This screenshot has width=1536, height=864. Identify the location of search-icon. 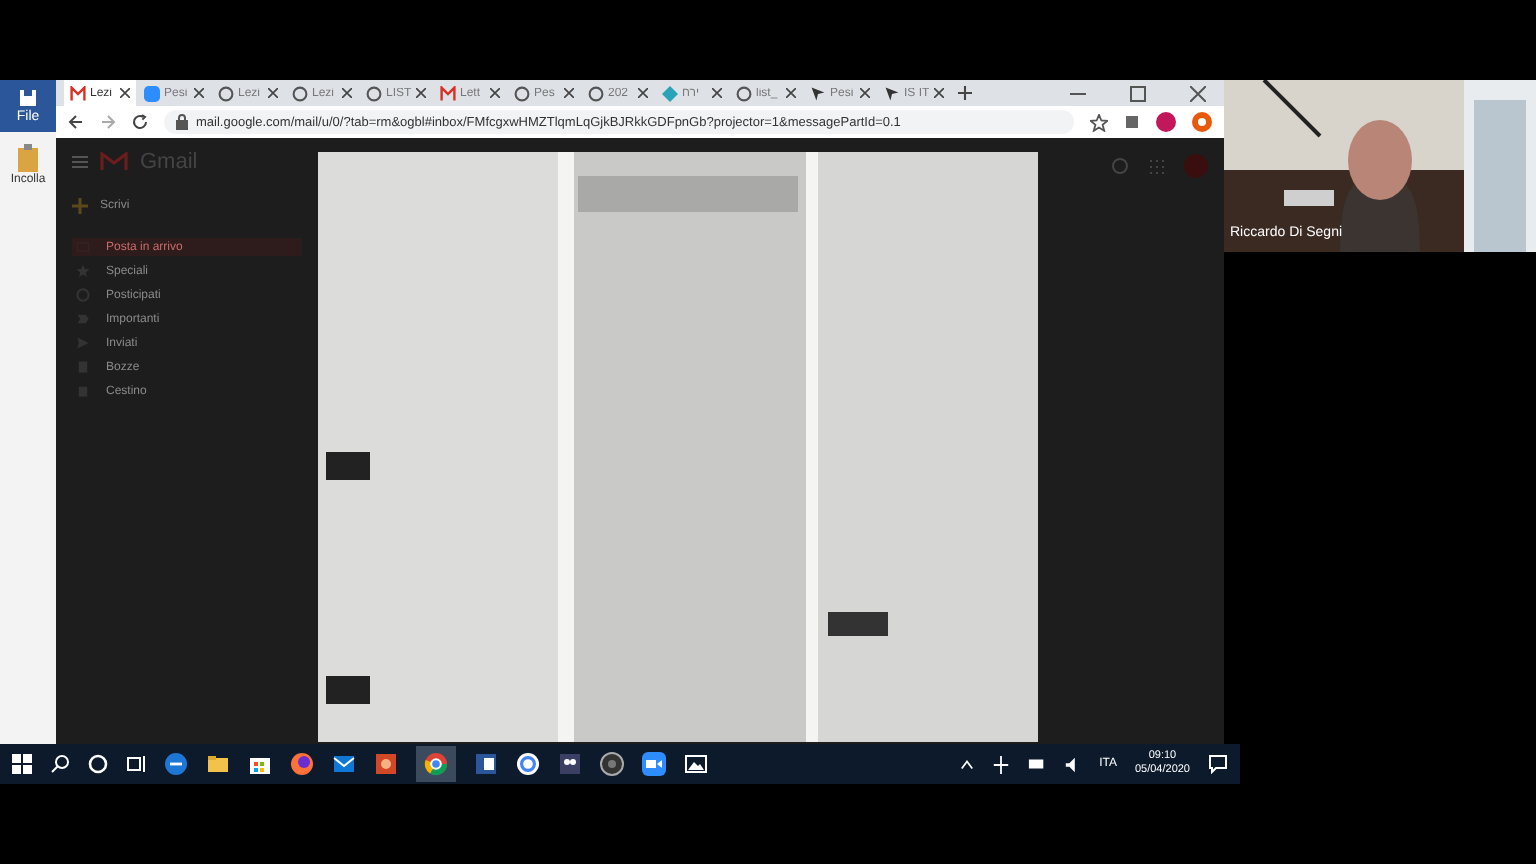
(60, 764).